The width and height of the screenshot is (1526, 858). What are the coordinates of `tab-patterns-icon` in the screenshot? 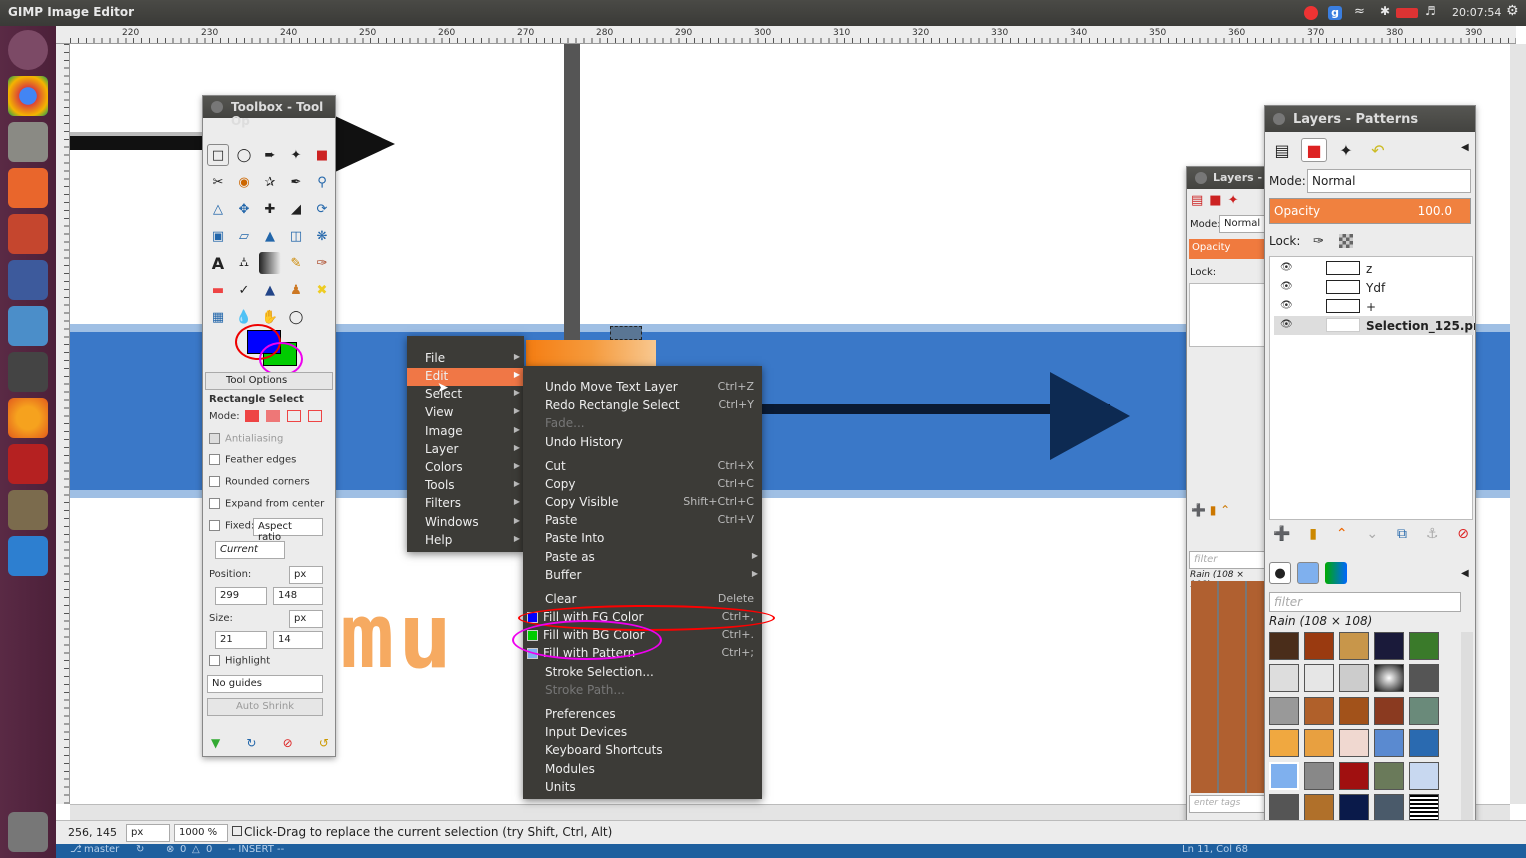 It's located at (1308, 573).